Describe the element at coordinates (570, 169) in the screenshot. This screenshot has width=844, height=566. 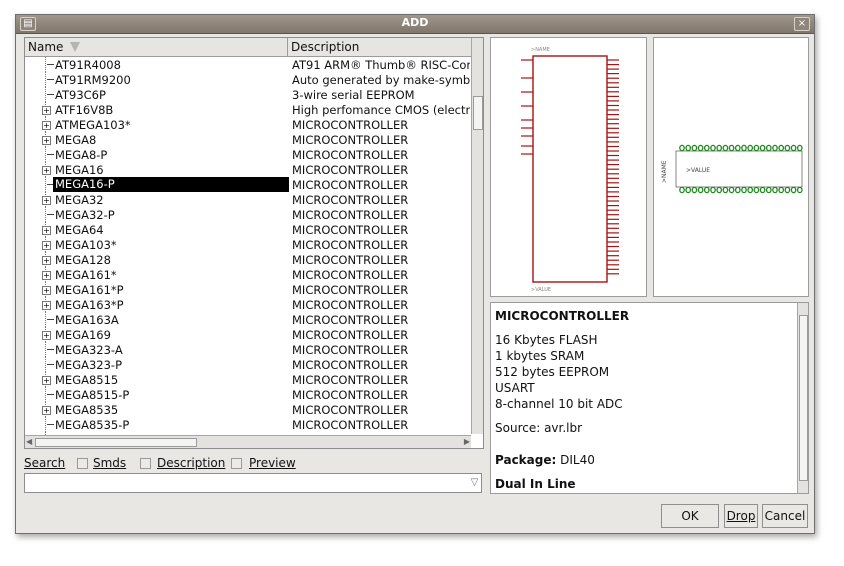
I see `symbol-body` at that location.